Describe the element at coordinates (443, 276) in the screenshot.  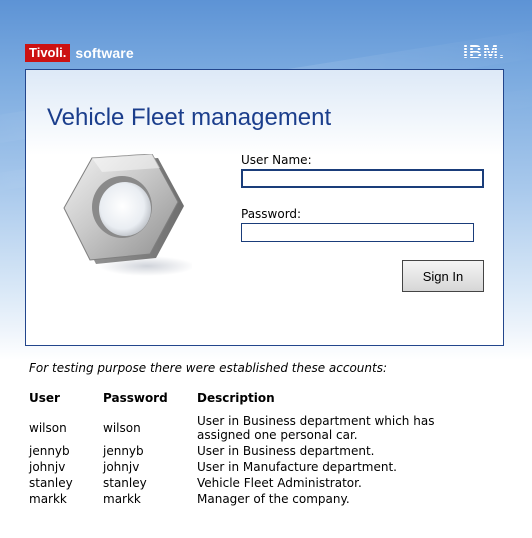
I see `sign-in-button: Sign In` at that location.